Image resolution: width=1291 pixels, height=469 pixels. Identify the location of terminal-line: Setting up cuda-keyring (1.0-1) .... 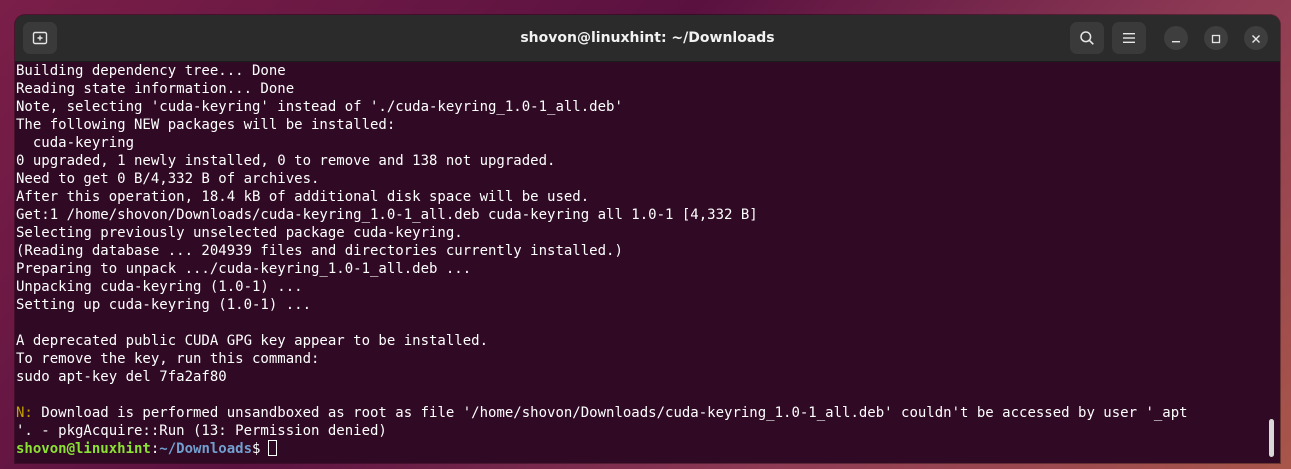
(164, 305).